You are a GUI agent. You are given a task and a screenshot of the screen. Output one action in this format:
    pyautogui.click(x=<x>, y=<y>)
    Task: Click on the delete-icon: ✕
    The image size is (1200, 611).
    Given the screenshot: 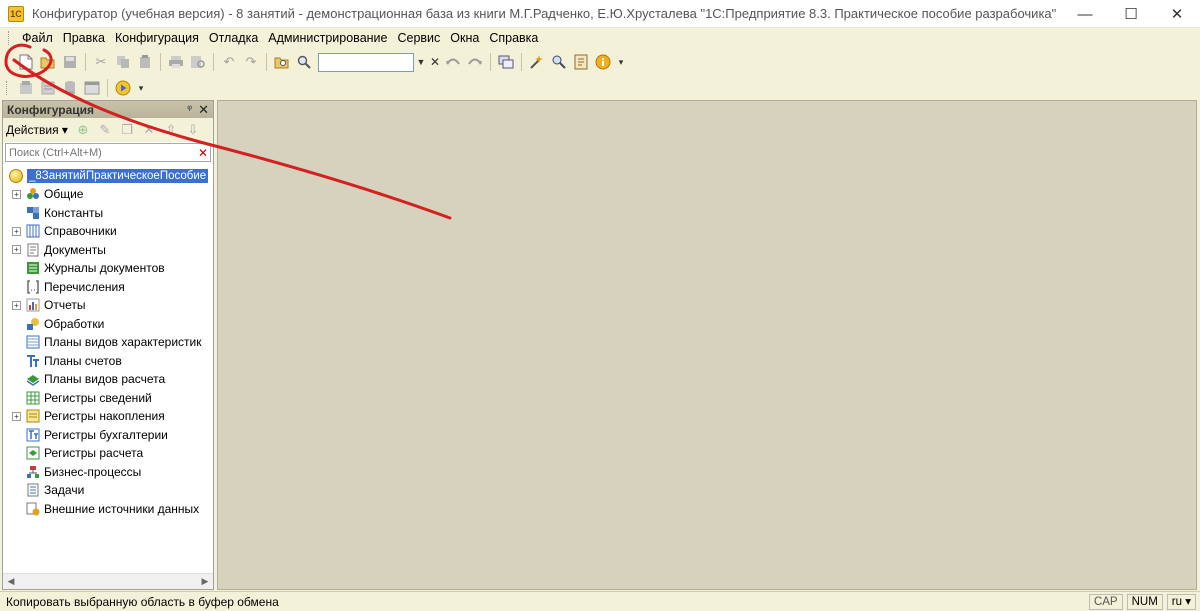 What is the action you would take?
    pyautogui.click(x=149, y=130)
    